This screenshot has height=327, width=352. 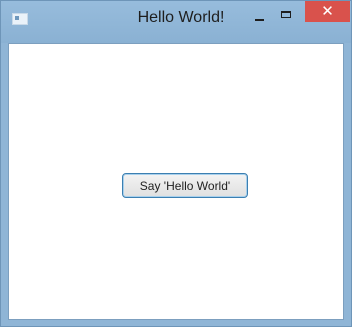 I want to click on title-bar: Hello World! ✕, so click(x=176, y=22).